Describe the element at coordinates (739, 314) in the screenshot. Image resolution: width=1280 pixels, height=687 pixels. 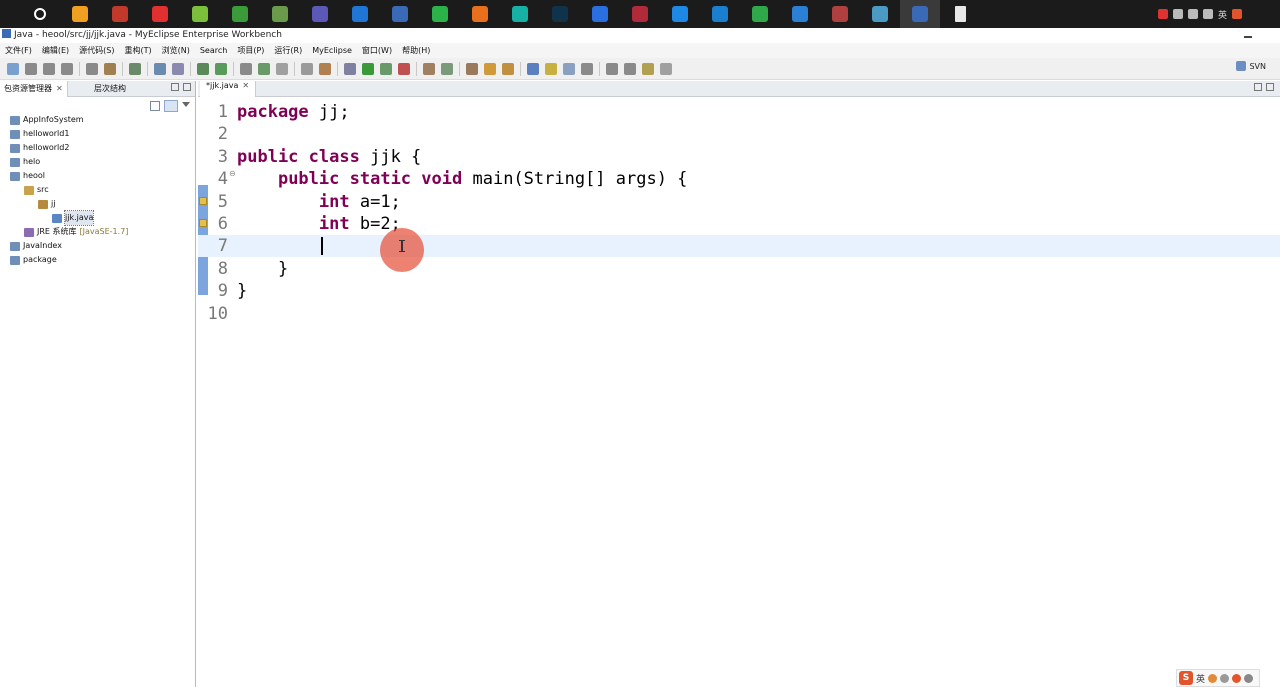
I see `code-line: 10` at that location.